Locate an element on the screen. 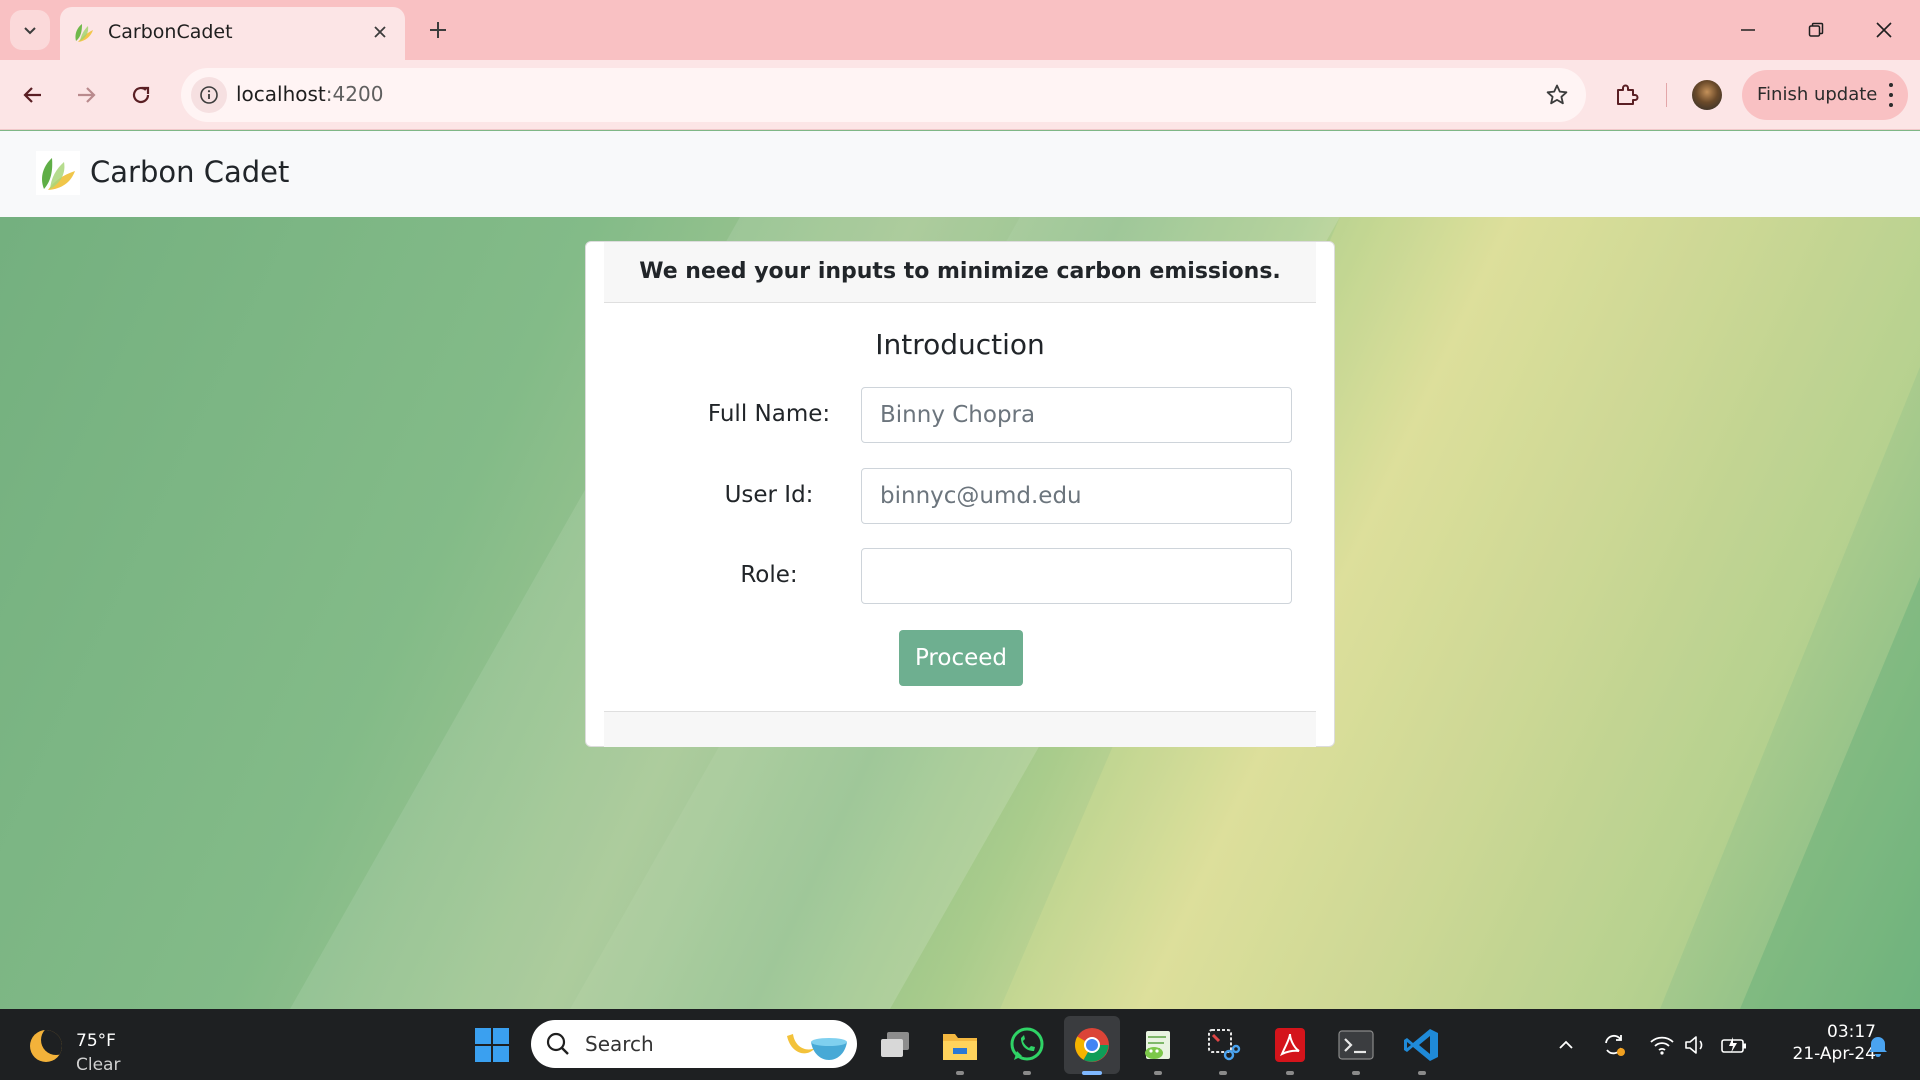 The image size is (1920, 1080). extensions-button is located at coordinates (1627, 95).